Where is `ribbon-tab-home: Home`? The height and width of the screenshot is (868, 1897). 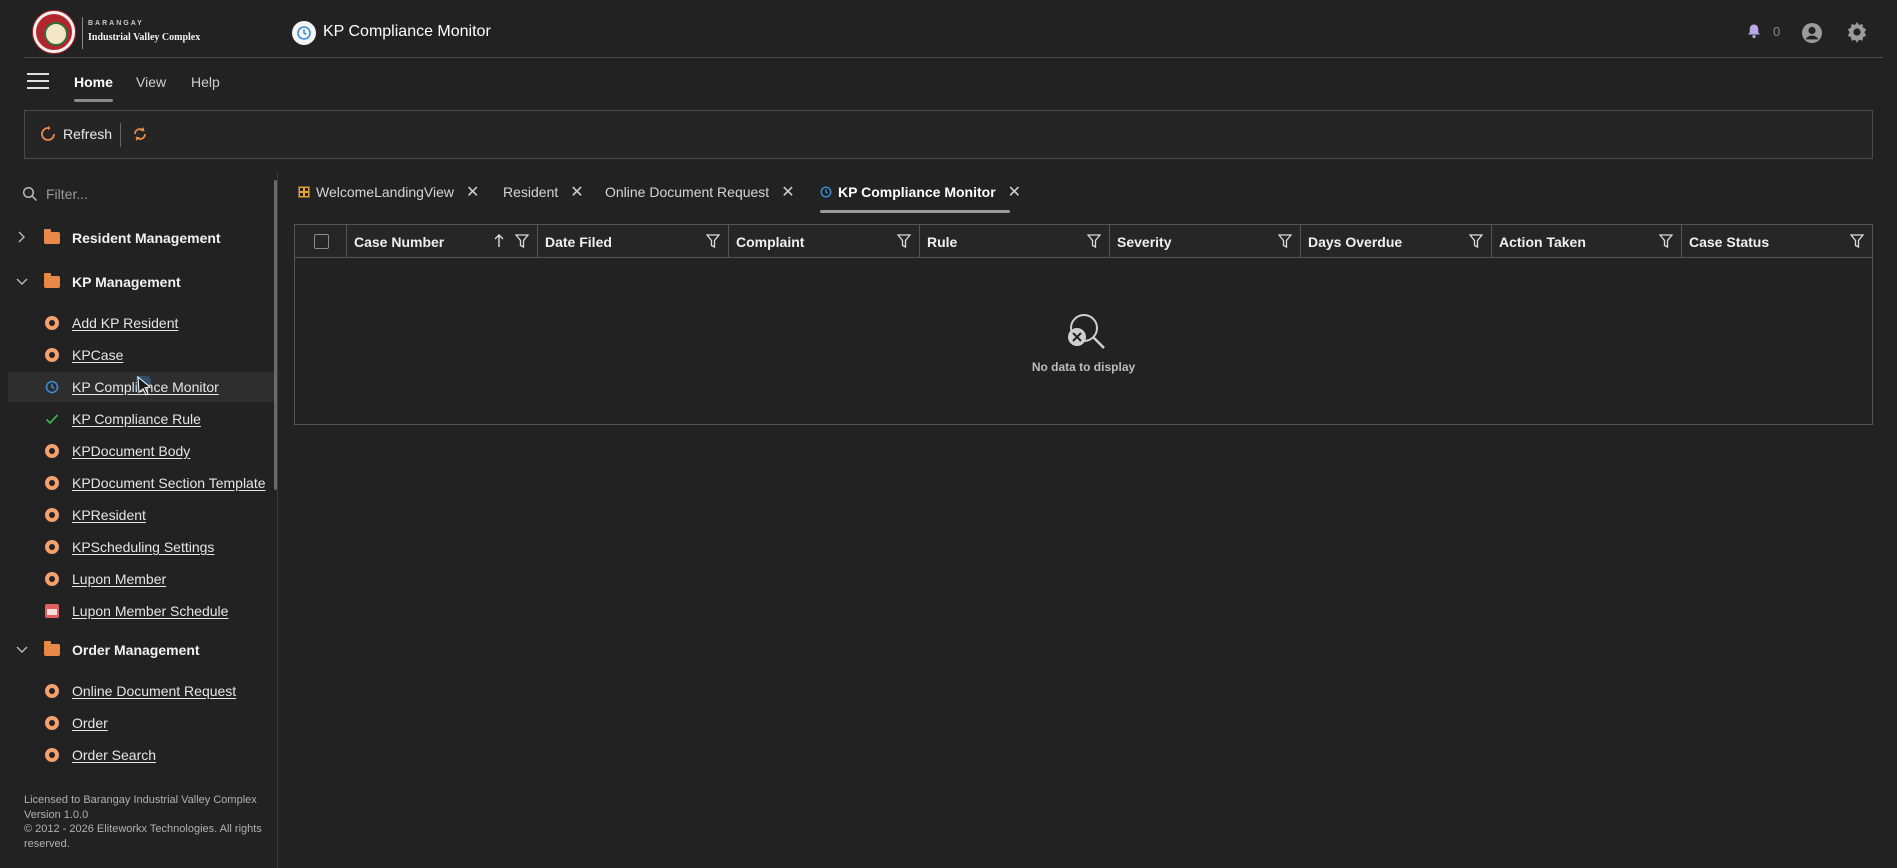
ribbon-tab-home: Home is located at coordinates (93, 82).